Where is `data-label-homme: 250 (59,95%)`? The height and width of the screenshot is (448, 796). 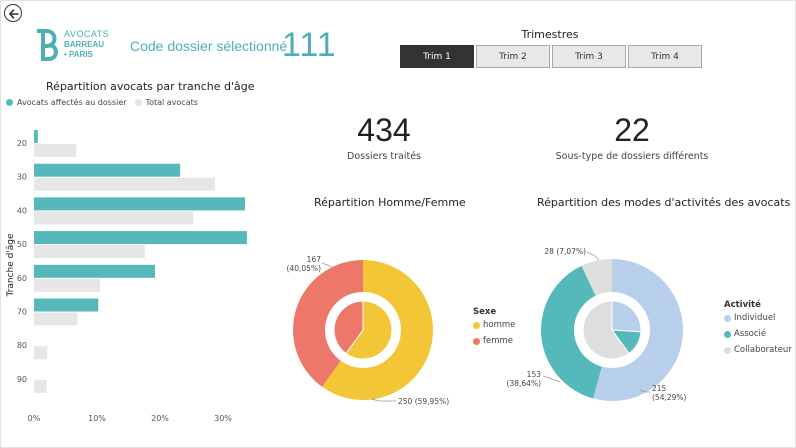
data-label-homme: 250 (59,95%) is located at coordinates (423, 401).